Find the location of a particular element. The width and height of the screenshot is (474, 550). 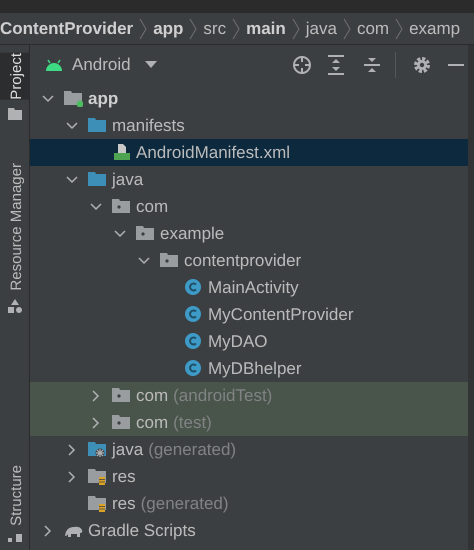

tree-row: contentprovider is located at coordinates (249, 260).